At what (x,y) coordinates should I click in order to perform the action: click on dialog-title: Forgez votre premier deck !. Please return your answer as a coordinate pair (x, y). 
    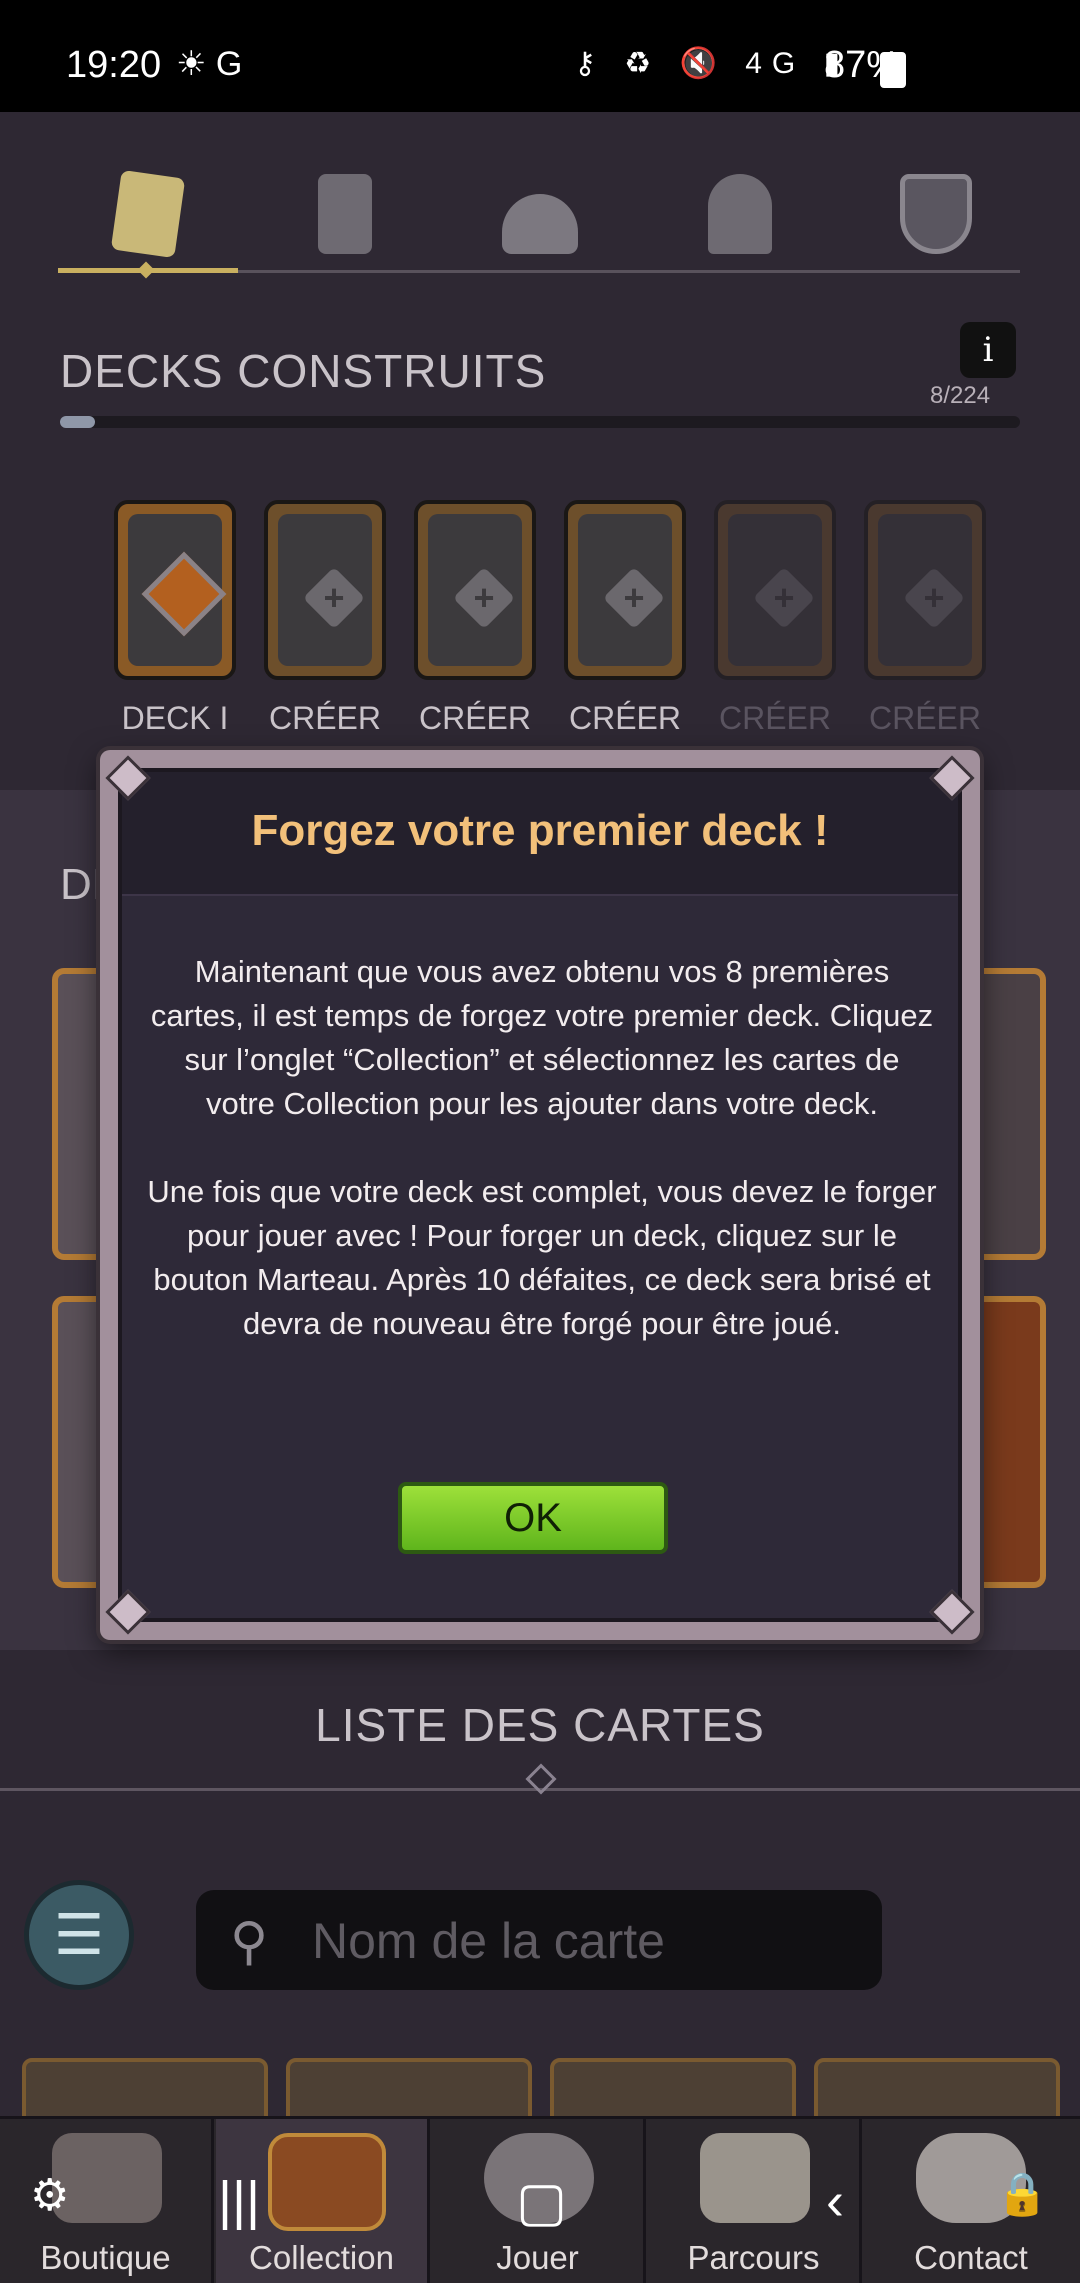
    Looking at the image, I should click on (540, 830).